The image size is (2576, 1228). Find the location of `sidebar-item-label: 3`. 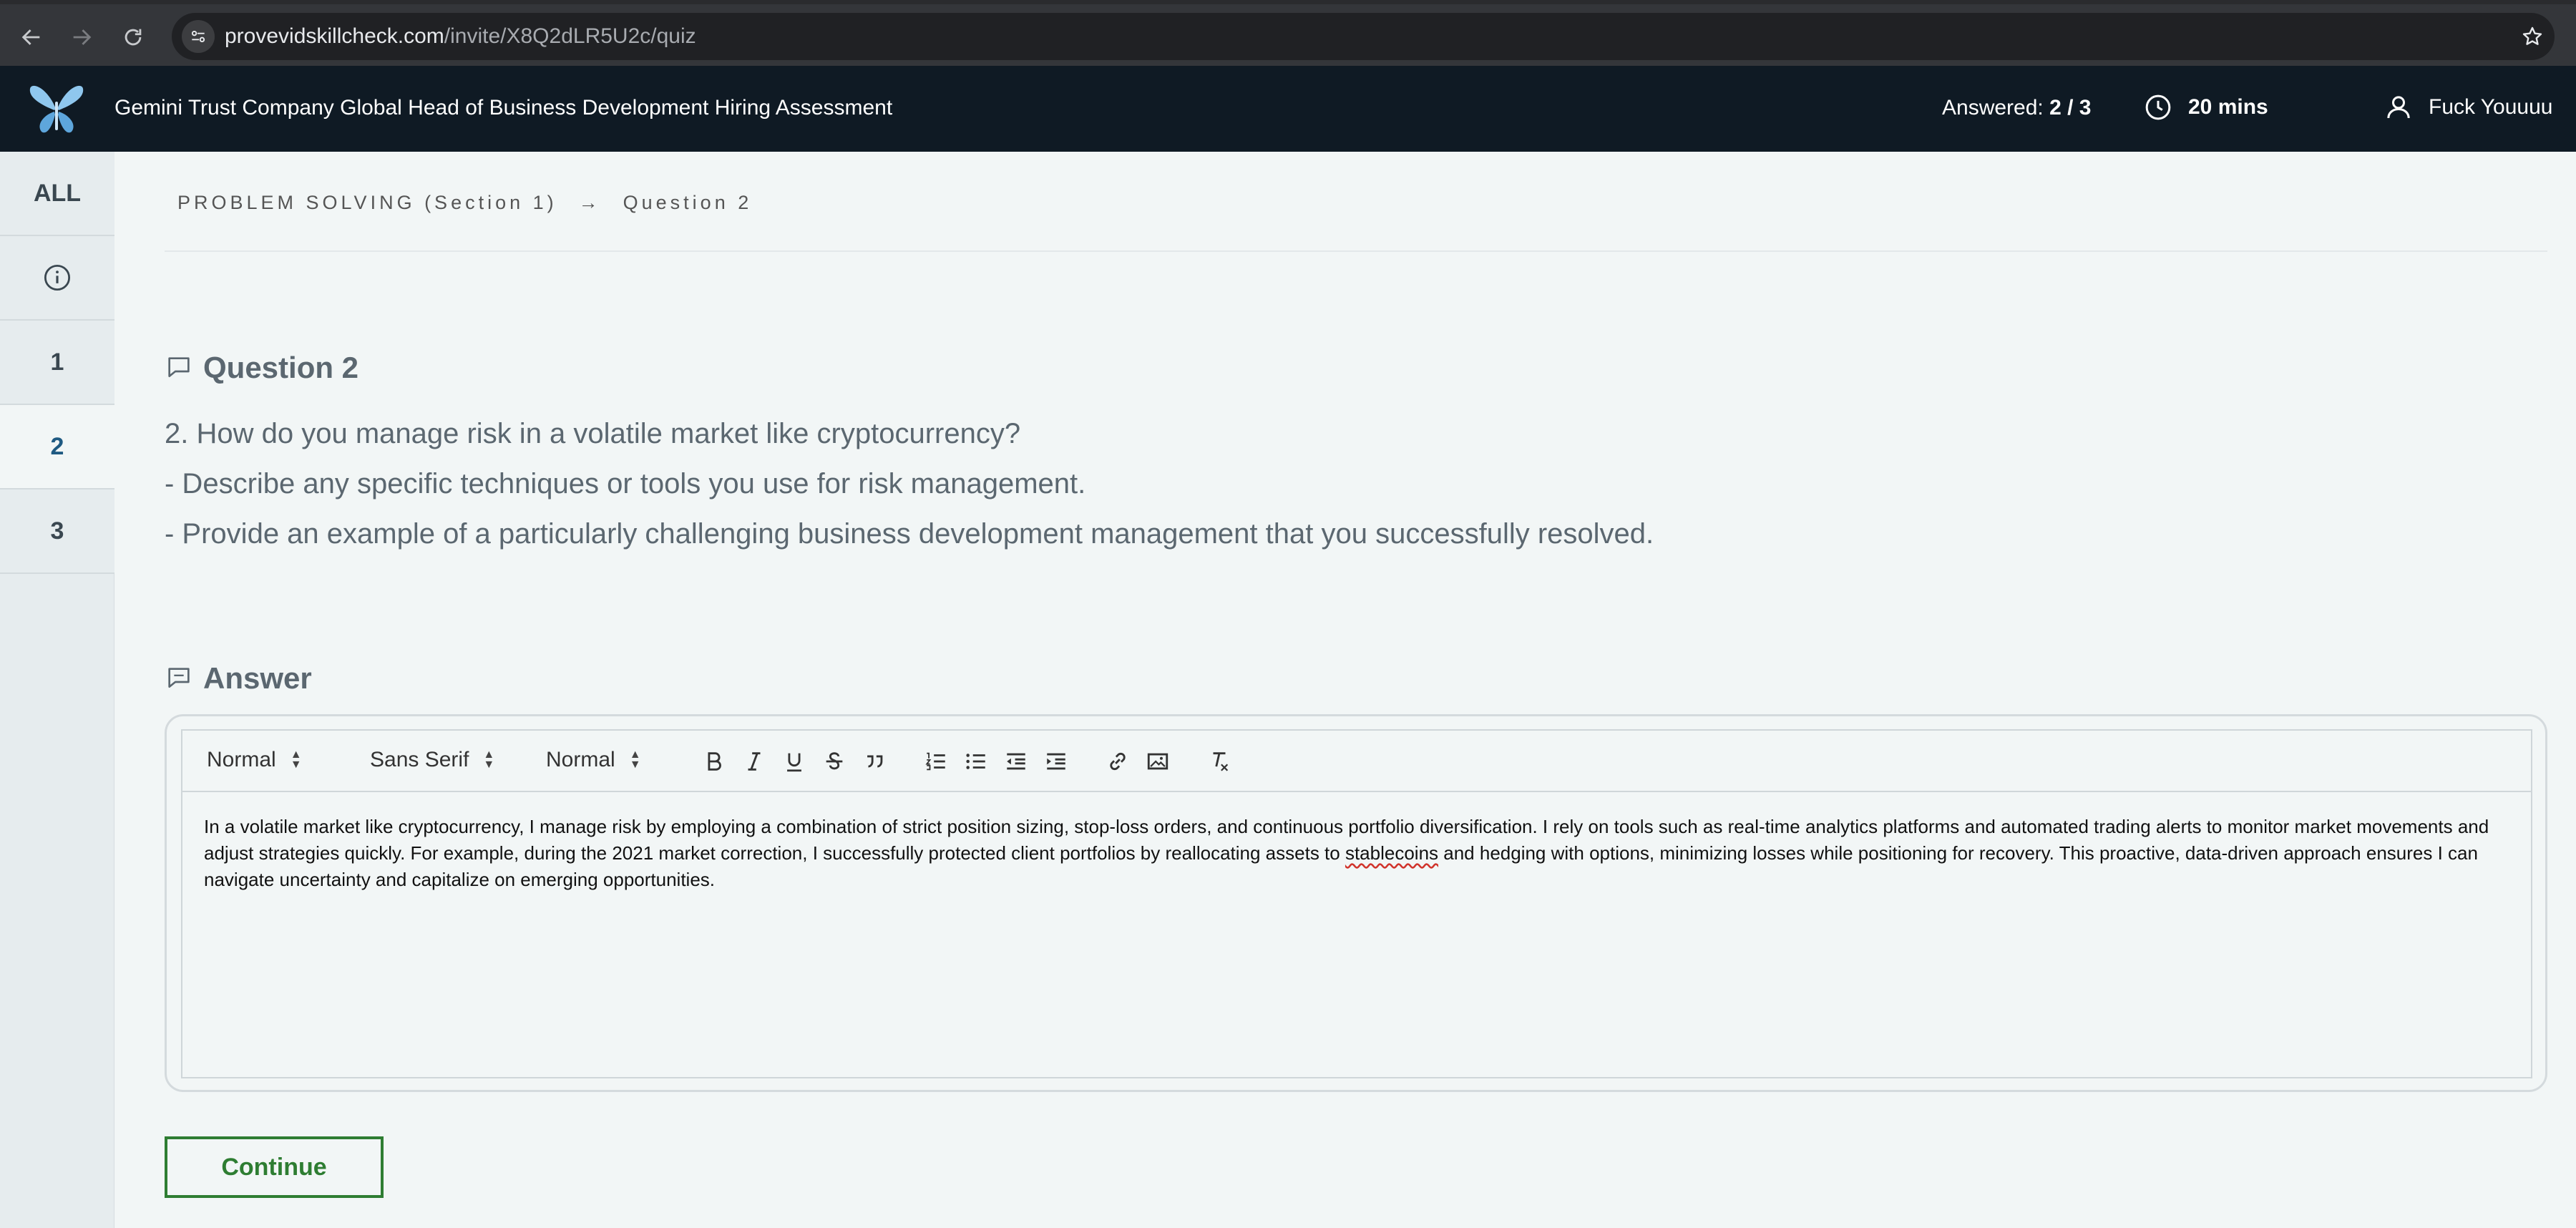

sidebar-item-label: 3 is located at coordinates (57, 531).